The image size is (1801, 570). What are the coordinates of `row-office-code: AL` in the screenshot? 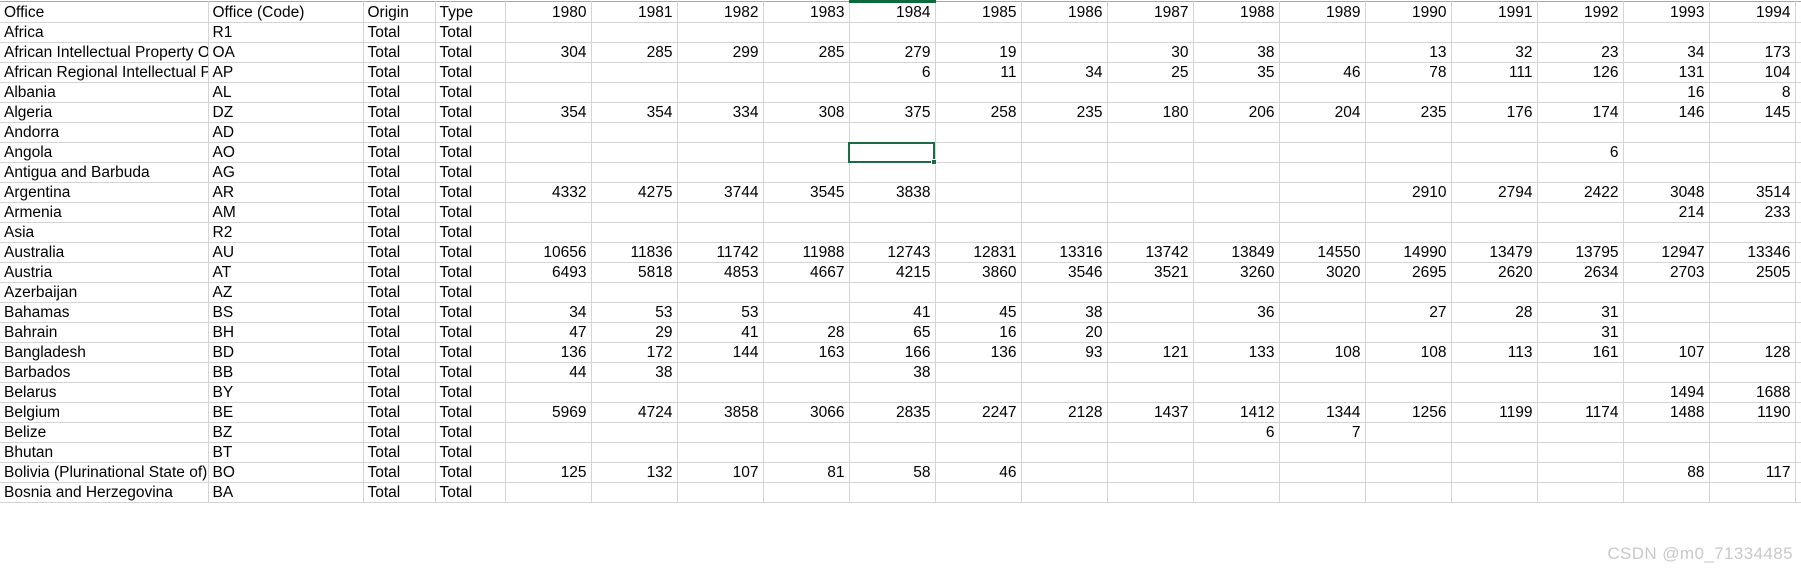 It's located at (286, 92).